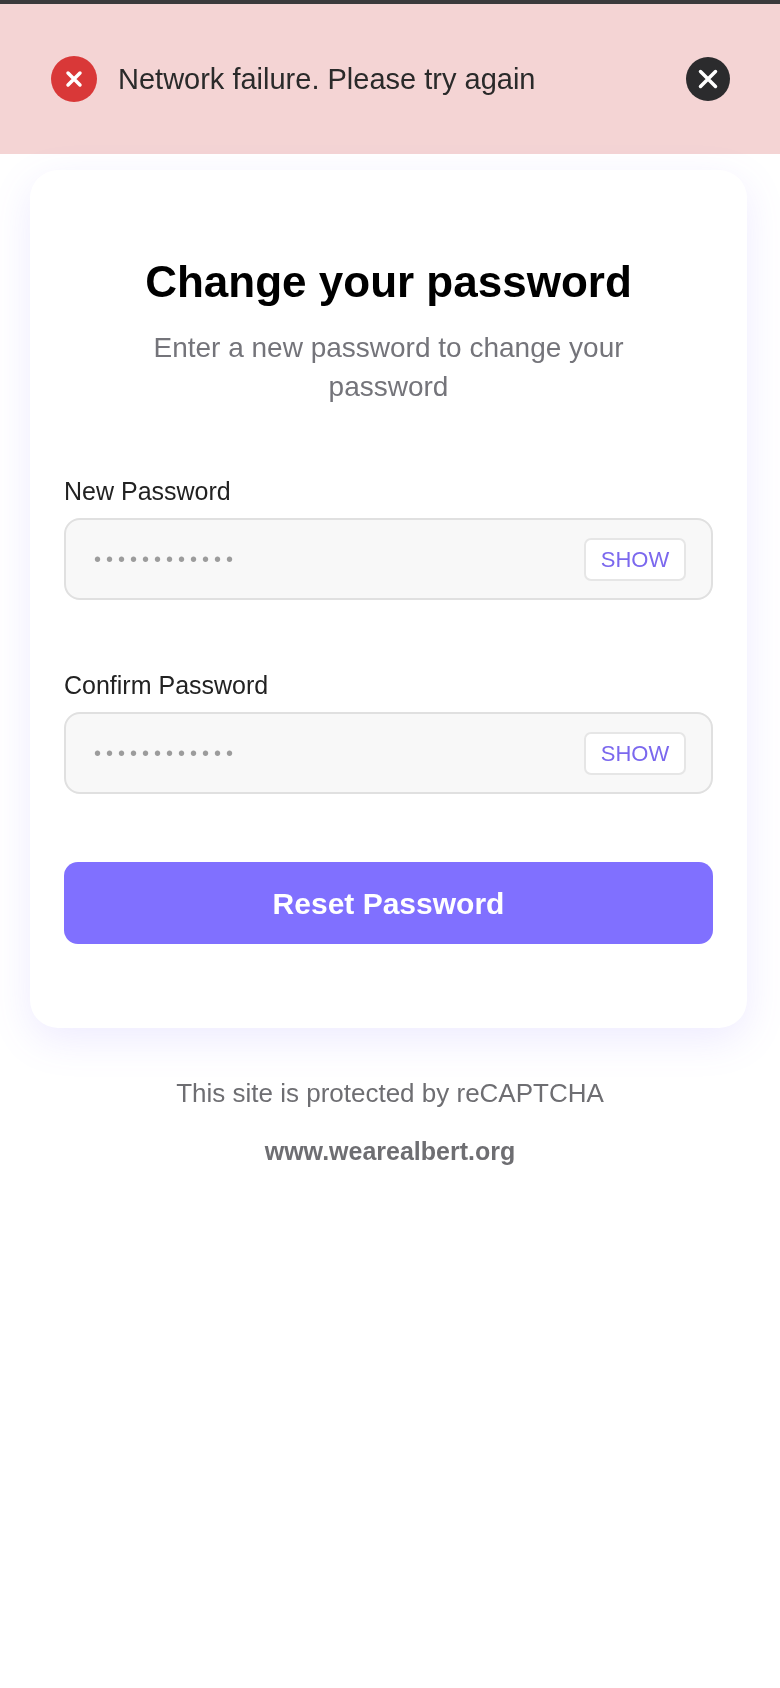 The width and height of the screenshot is (780, 1688). I want to click on recaptcha-notice: This site is protected by reCAPTCHA, so click(390, 1093).